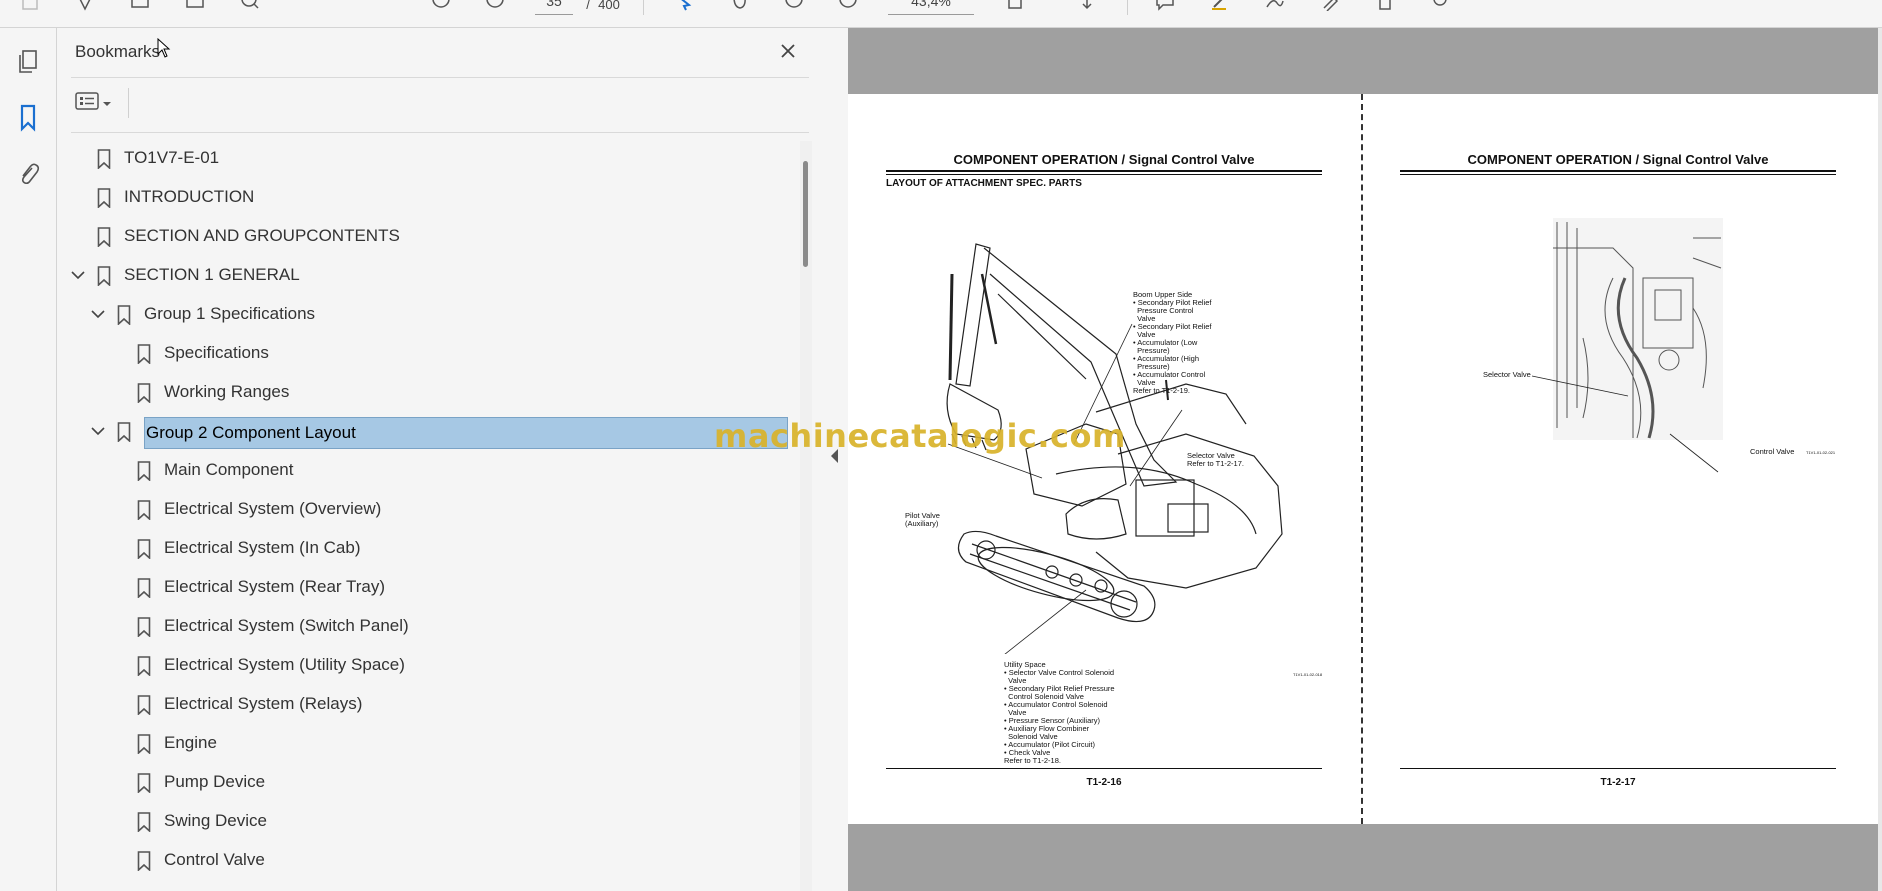  Describe the element at coordinates (428, 626) in the screenshot. I see `bookmark-item: Electrical System (Switch Panel)` at that location.